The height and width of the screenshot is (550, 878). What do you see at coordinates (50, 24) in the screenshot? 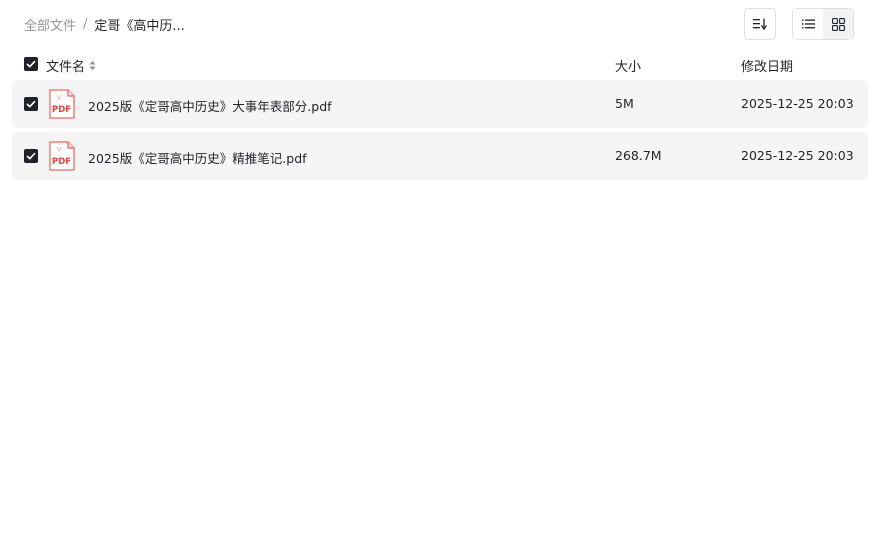
I see `breadcrumb-root-link: 全部文件` at bounding box center [50, 24].